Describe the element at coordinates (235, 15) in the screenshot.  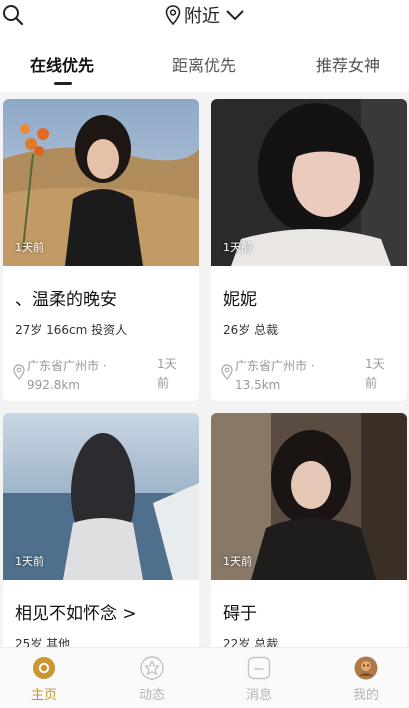
I see `chevron-down-icon` at that location.